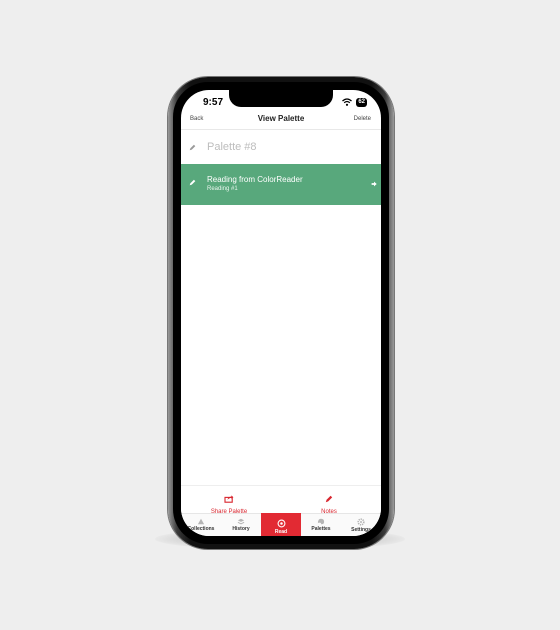  I want to click on read-icon, so click(281, 523).